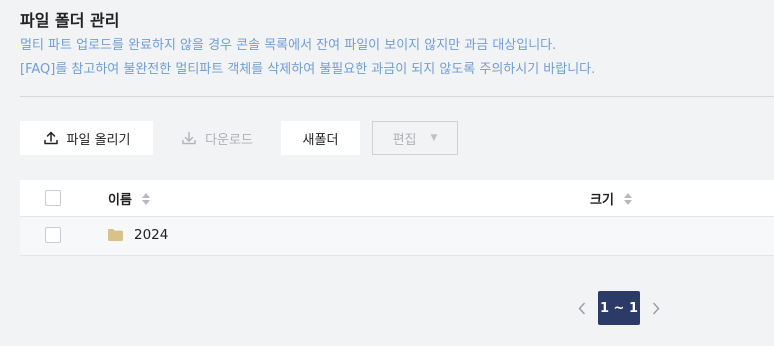  Describe the element at coordinates (404, 140) in the screenshot. I see `edit-label: 편집` at that location.